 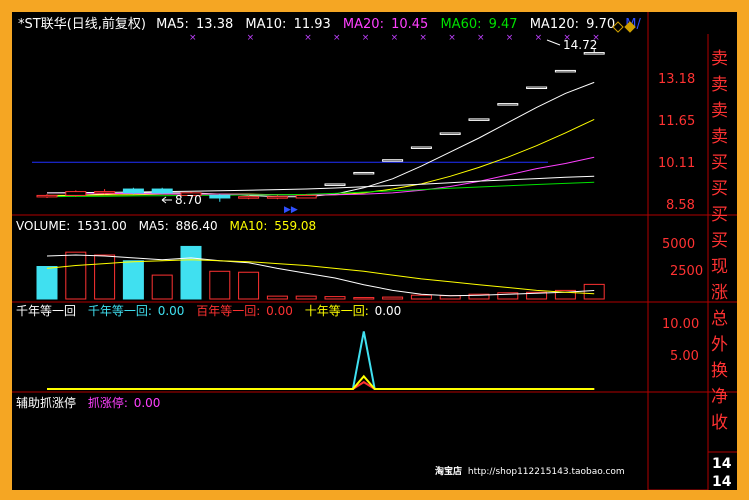 What do you see at coordinates (279, 311) in the screenshot?
I see `indicator-value-2: 0.00` at bounding box center [279, 311].